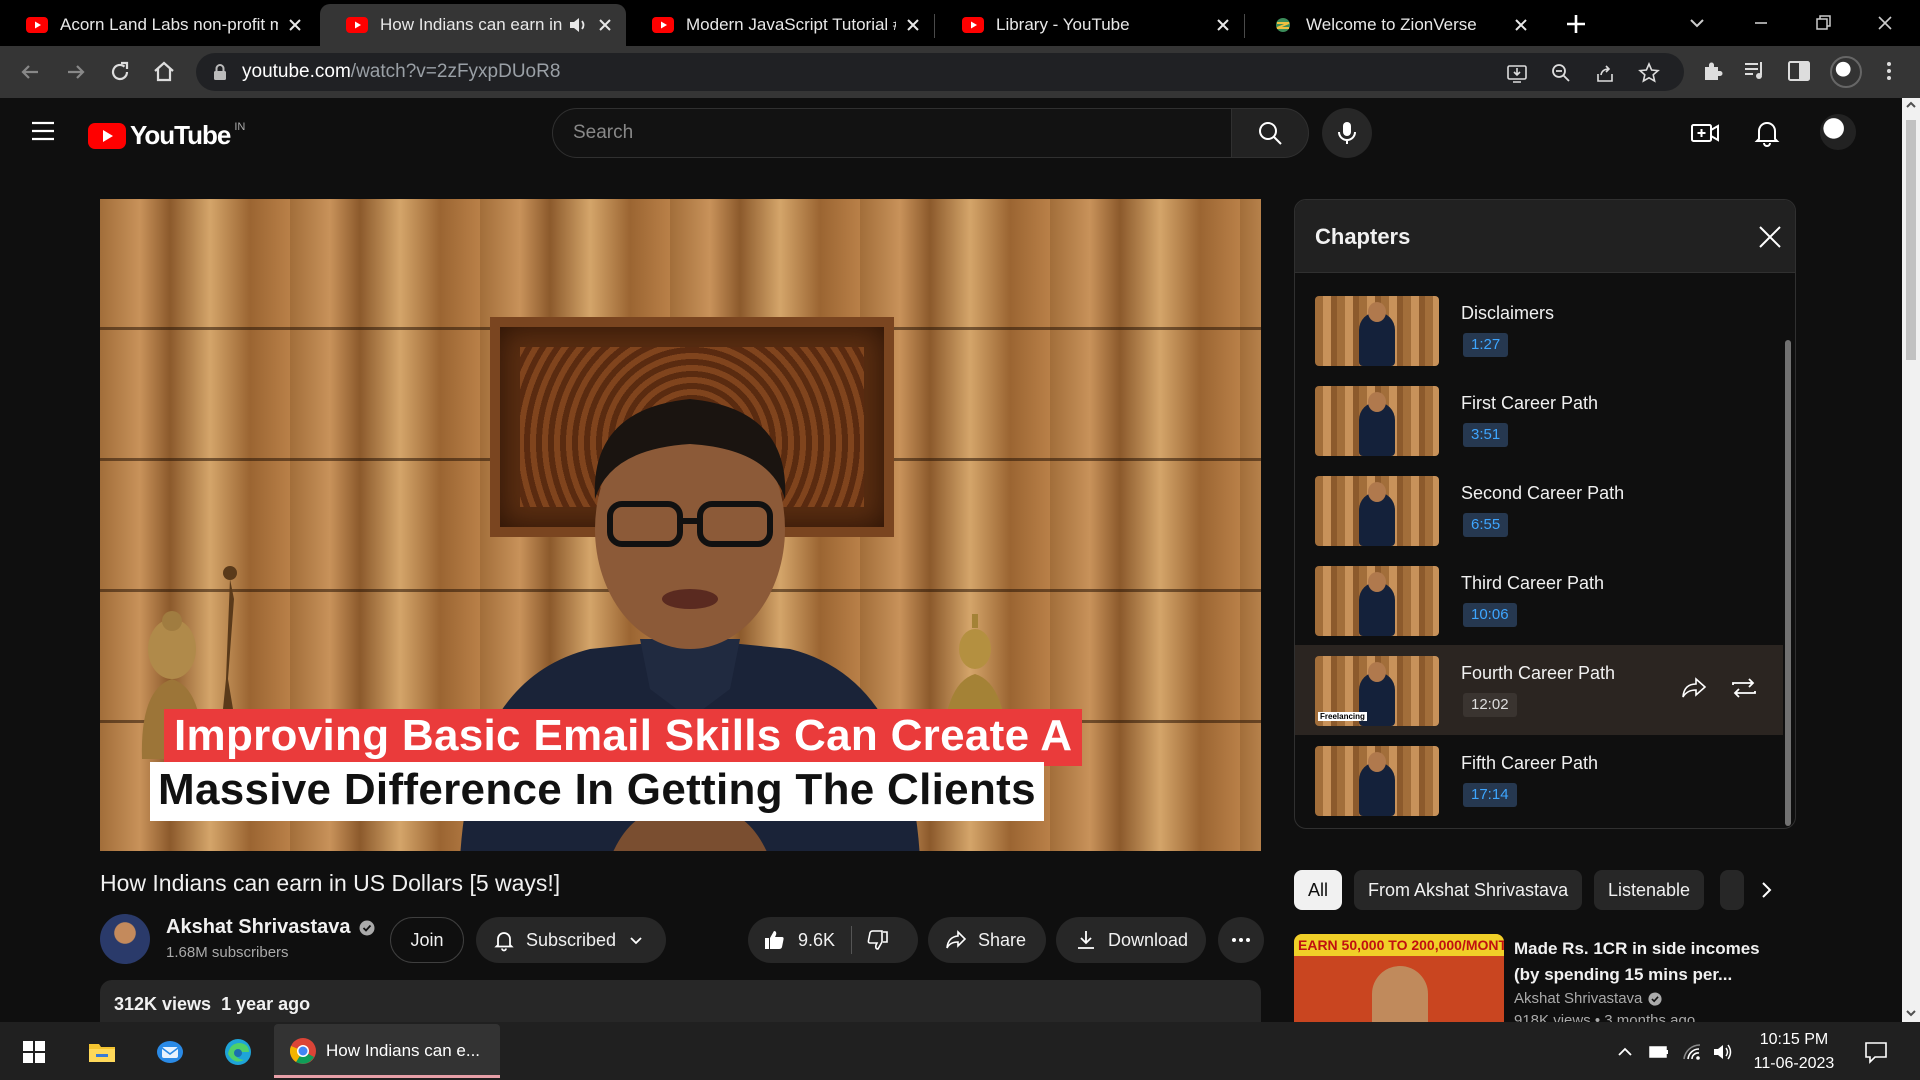 This screenshot has height=1080, width=1920. What do you see at coordinates (120, 72) in the screenshot?
I see `reload-icon` at bounding box center [120, 72].